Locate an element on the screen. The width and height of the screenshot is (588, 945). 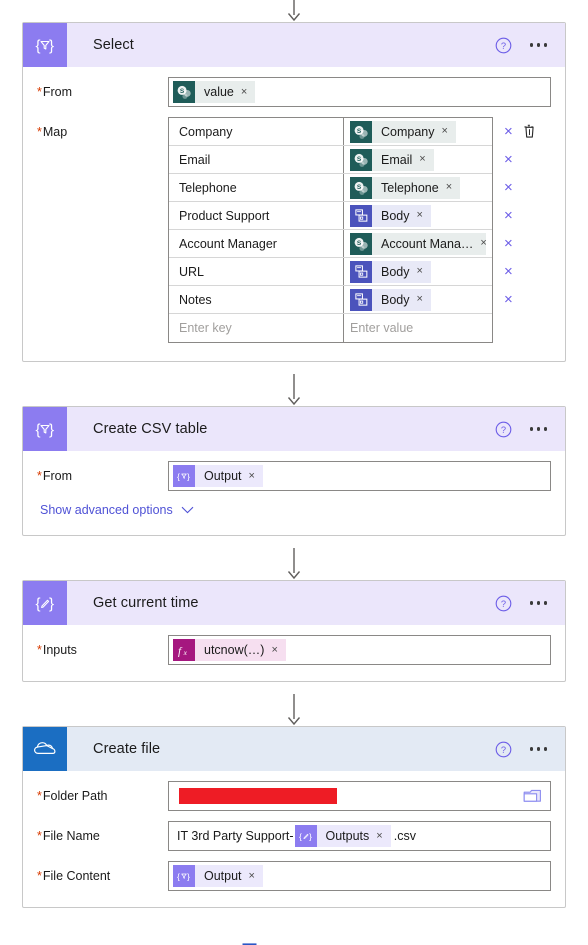
folder-path-input is located at coordinates (359, 796).